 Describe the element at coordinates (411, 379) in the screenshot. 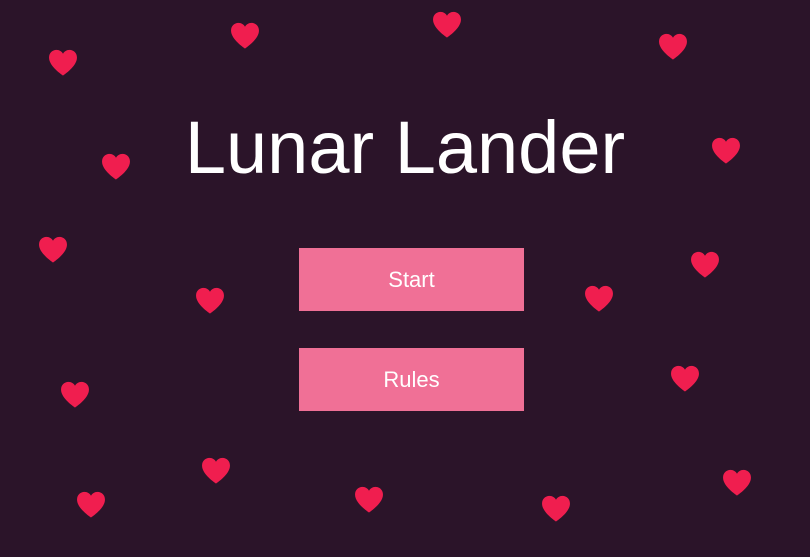

I see `rules-button: Rules` at that location.